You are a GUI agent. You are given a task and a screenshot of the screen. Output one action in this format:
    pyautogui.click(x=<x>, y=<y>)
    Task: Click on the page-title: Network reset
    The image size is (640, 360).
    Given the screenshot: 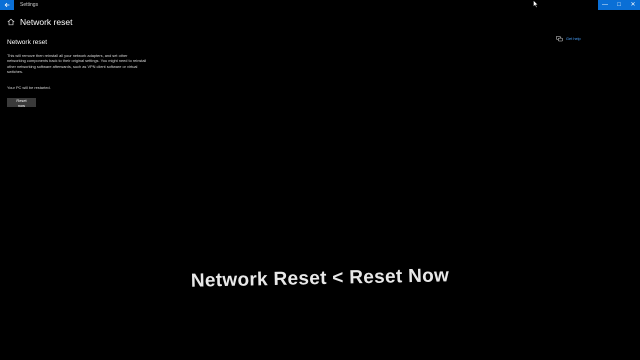 What is the action you would take?
    pyautogui.click(x=46, y=22)
    